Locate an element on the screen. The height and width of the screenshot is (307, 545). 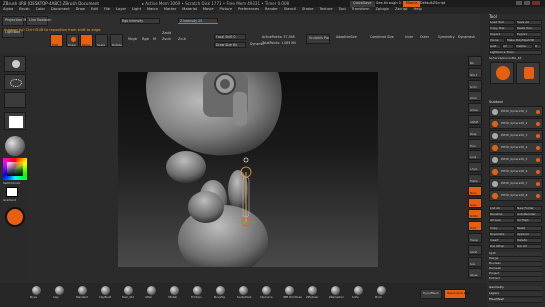
menu-item-tool: Tool is located at coordinates (342, 9).